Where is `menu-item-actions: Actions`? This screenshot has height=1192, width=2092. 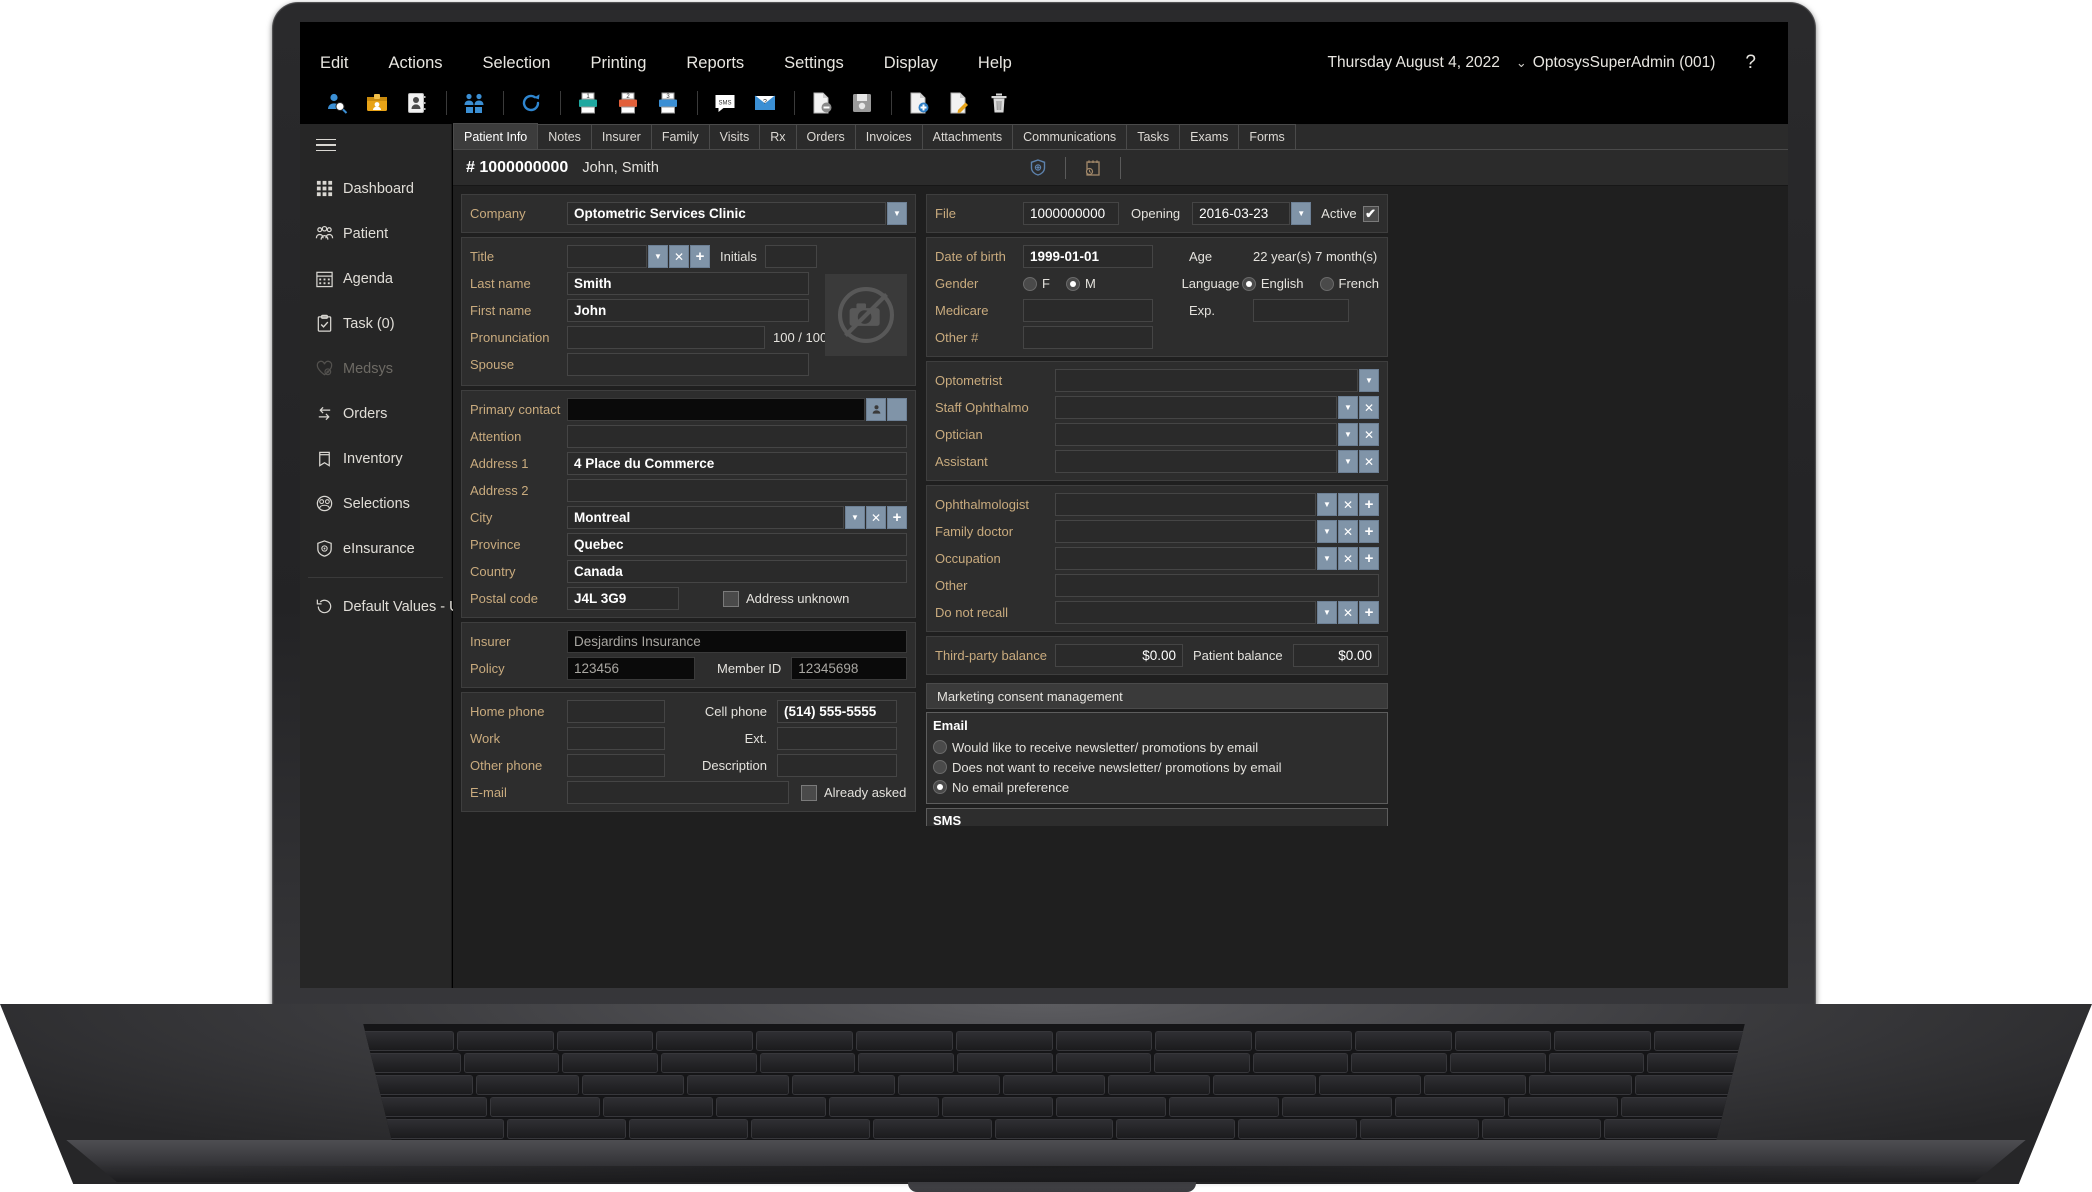
menu-item-actions: Actions is located at coordinates (415, 63).